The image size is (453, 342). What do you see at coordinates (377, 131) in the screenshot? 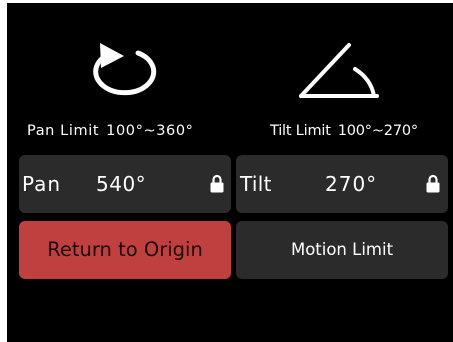
I see `tilt-limit-range: 100°~270°` at bounding box center [377, 131].